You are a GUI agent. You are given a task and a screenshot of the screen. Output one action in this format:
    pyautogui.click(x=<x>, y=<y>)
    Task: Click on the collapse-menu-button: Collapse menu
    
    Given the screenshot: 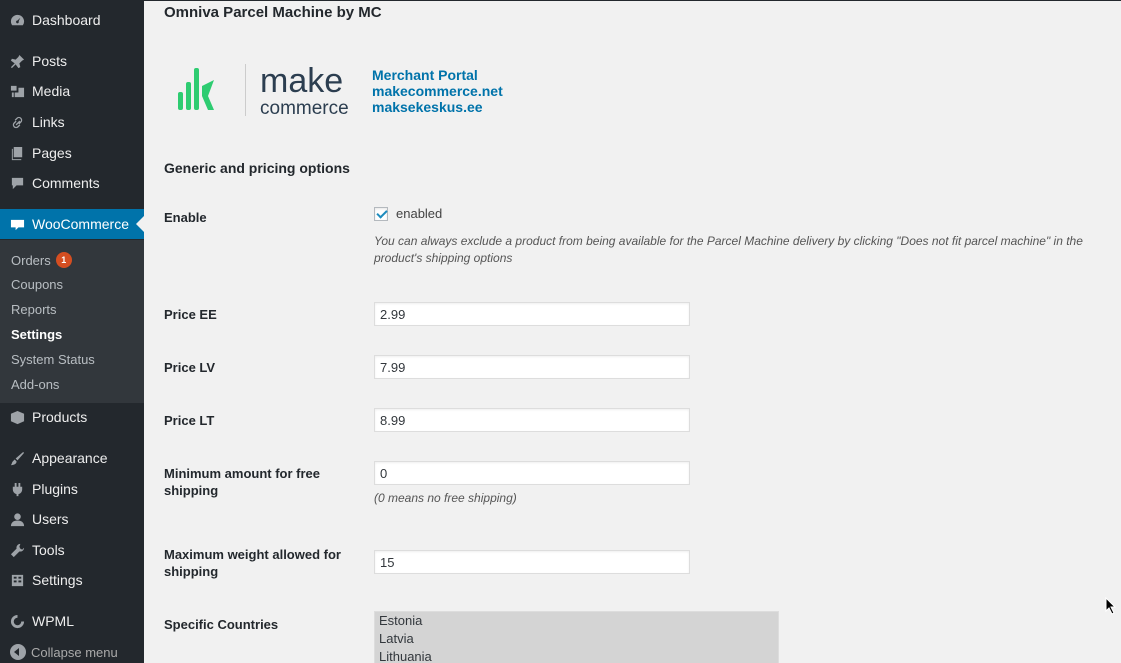 What is the action you would take?
    pyautogui.click(x=59, y=652)
    